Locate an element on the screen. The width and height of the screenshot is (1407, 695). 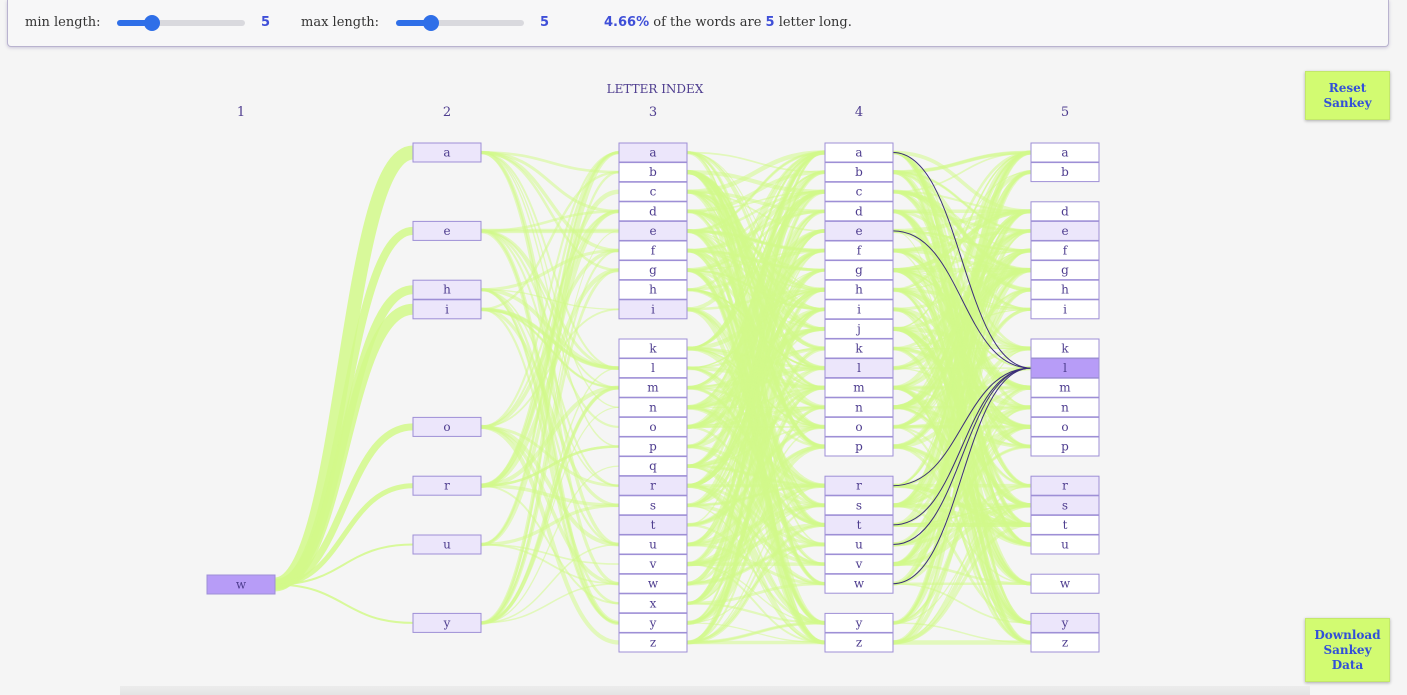
node-label: v is located at coordinates (859, 564).